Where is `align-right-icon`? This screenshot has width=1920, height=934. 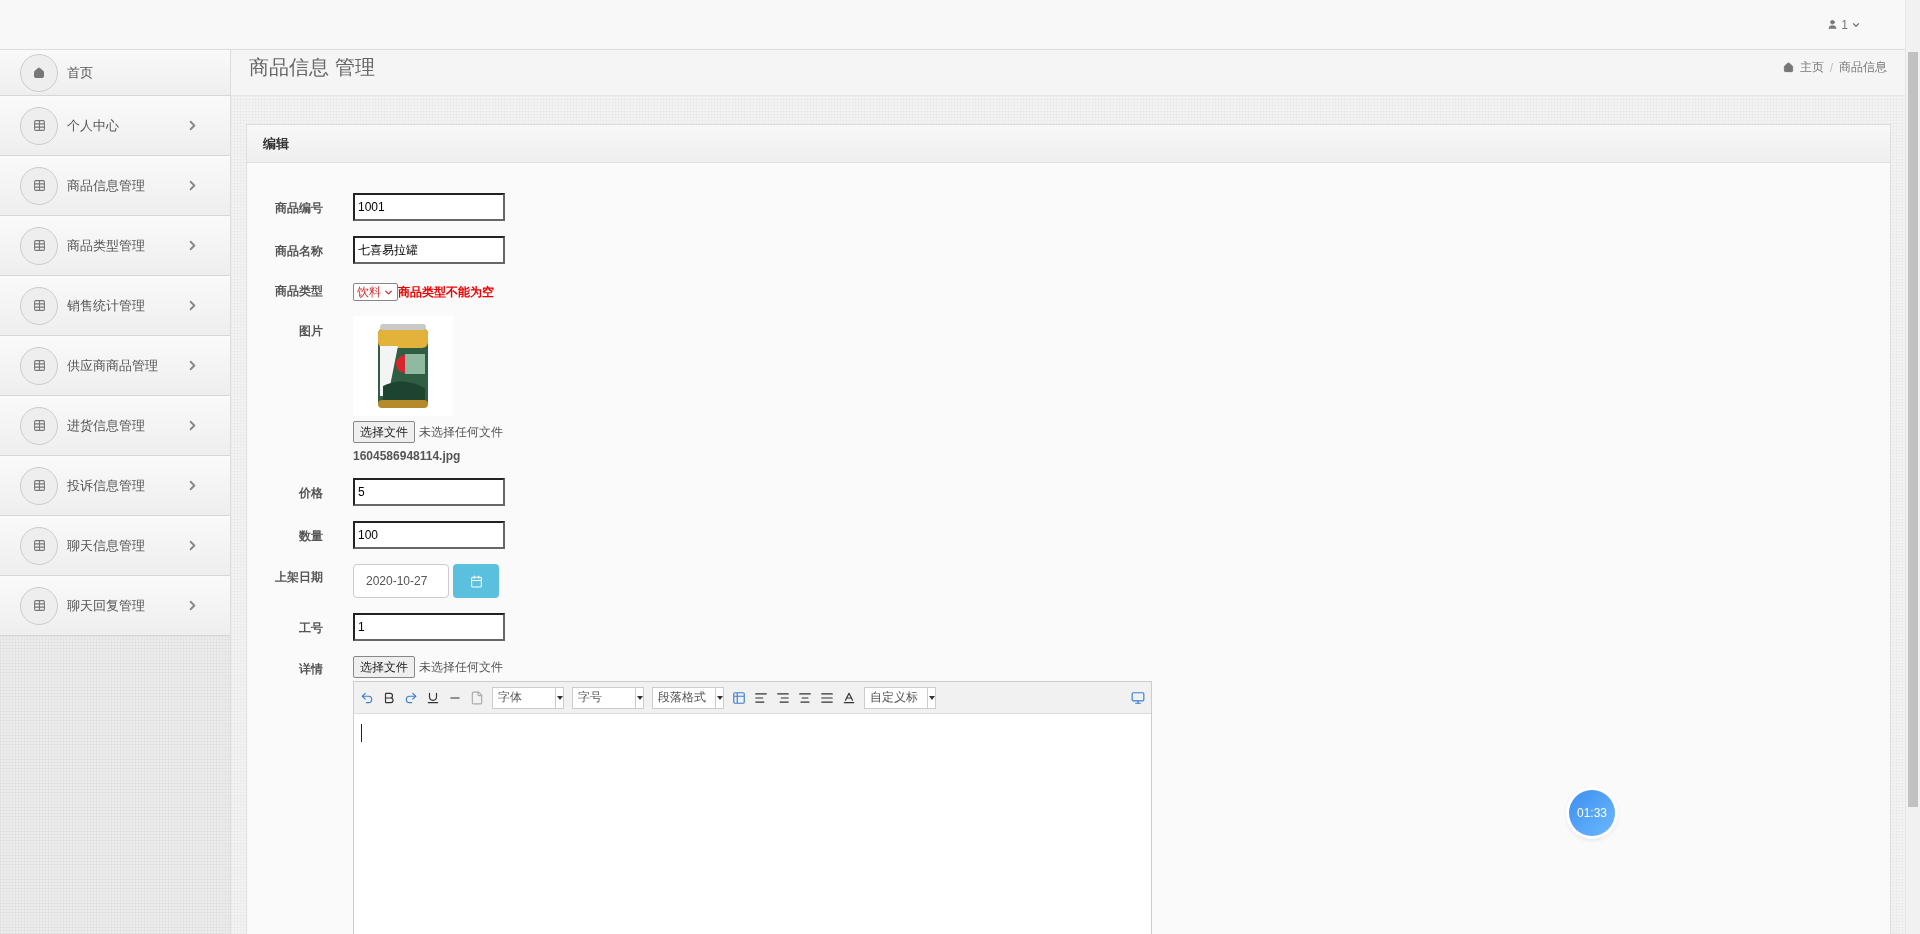
align-right-icon is located at coordinates (783, 697).